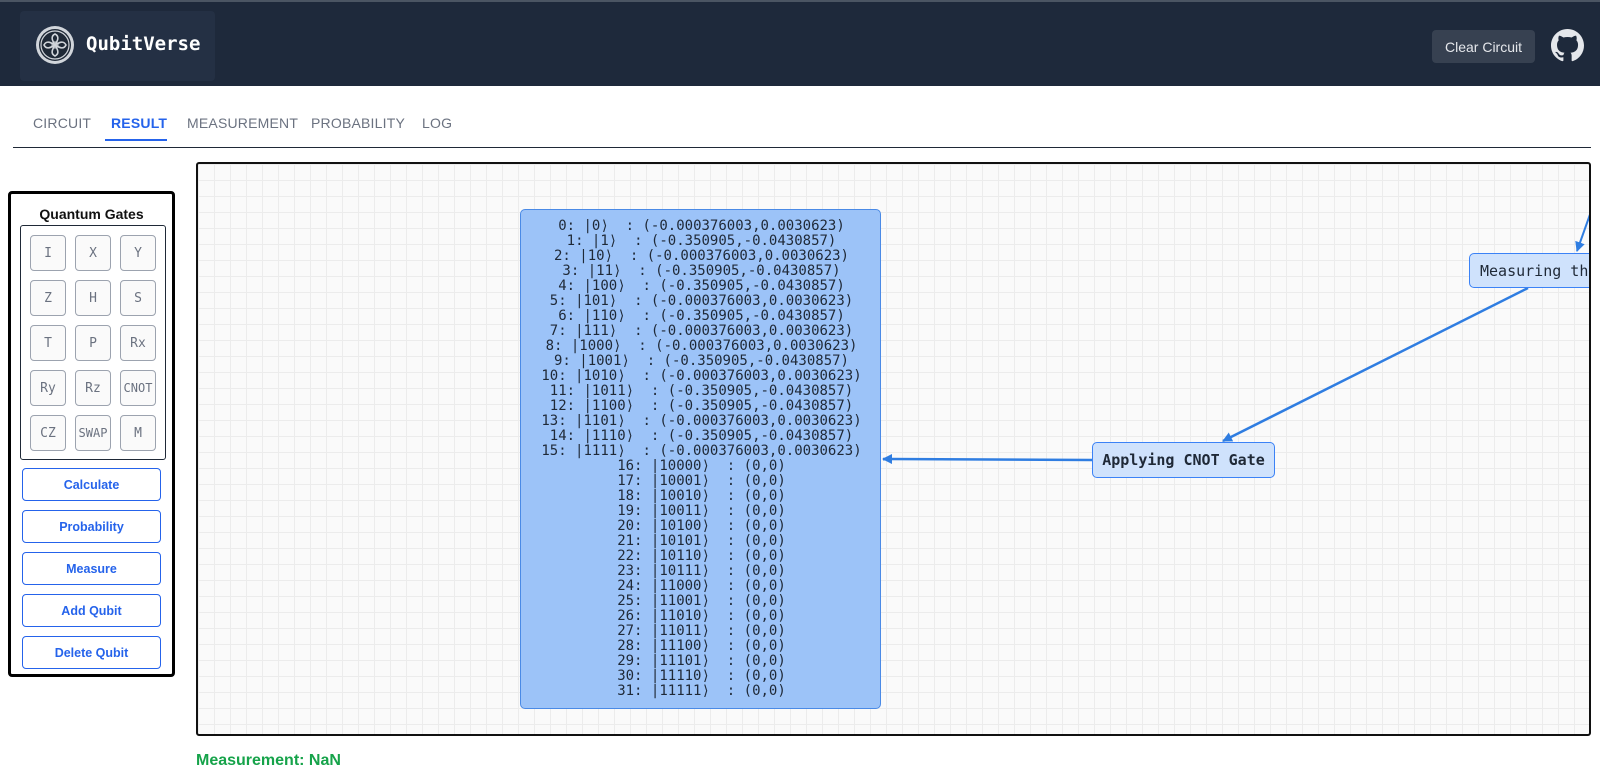  Describe the element at coordinates (701, 616) in the screenshot. I see `state-line: 26: |11010⟩ : (0,0)` at that location.